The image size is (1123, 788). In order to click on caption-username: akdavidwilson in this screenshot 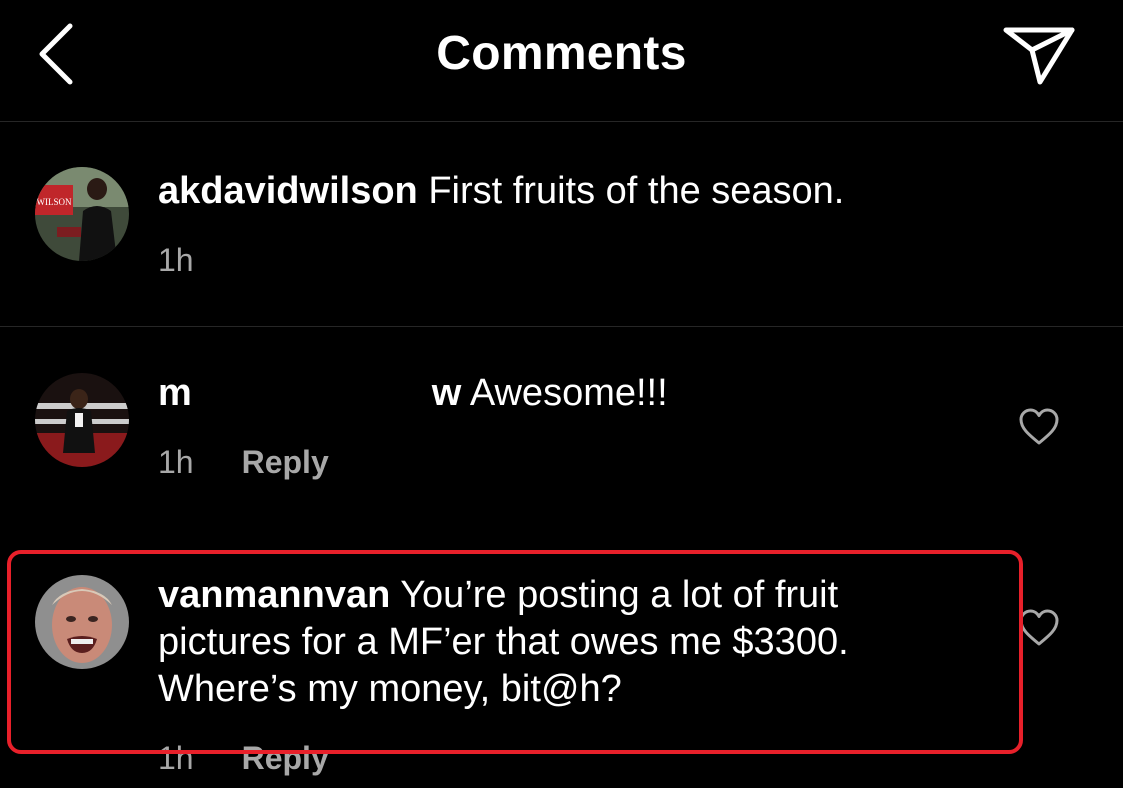, I will do `click(288, 191)`.